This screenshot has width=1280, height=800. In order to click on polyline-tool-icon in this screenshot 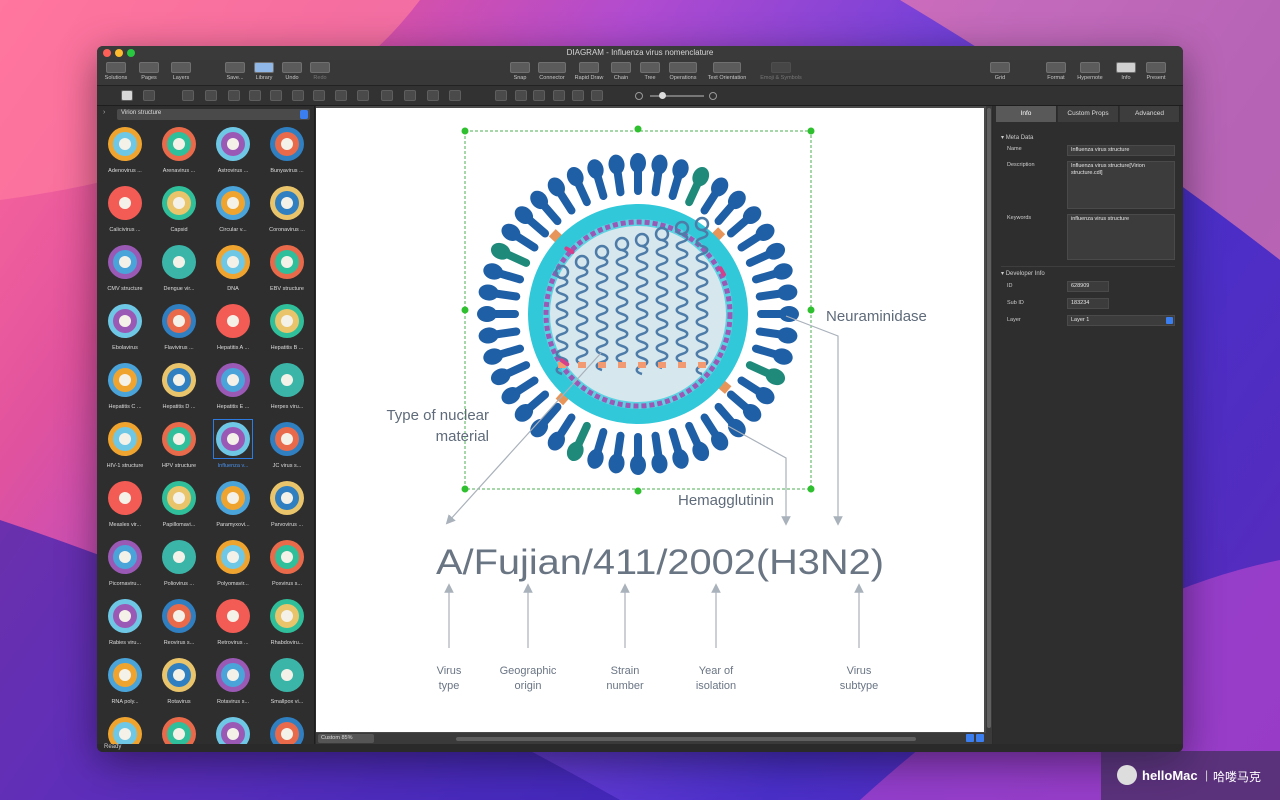, I will do `click(410, 95)`.